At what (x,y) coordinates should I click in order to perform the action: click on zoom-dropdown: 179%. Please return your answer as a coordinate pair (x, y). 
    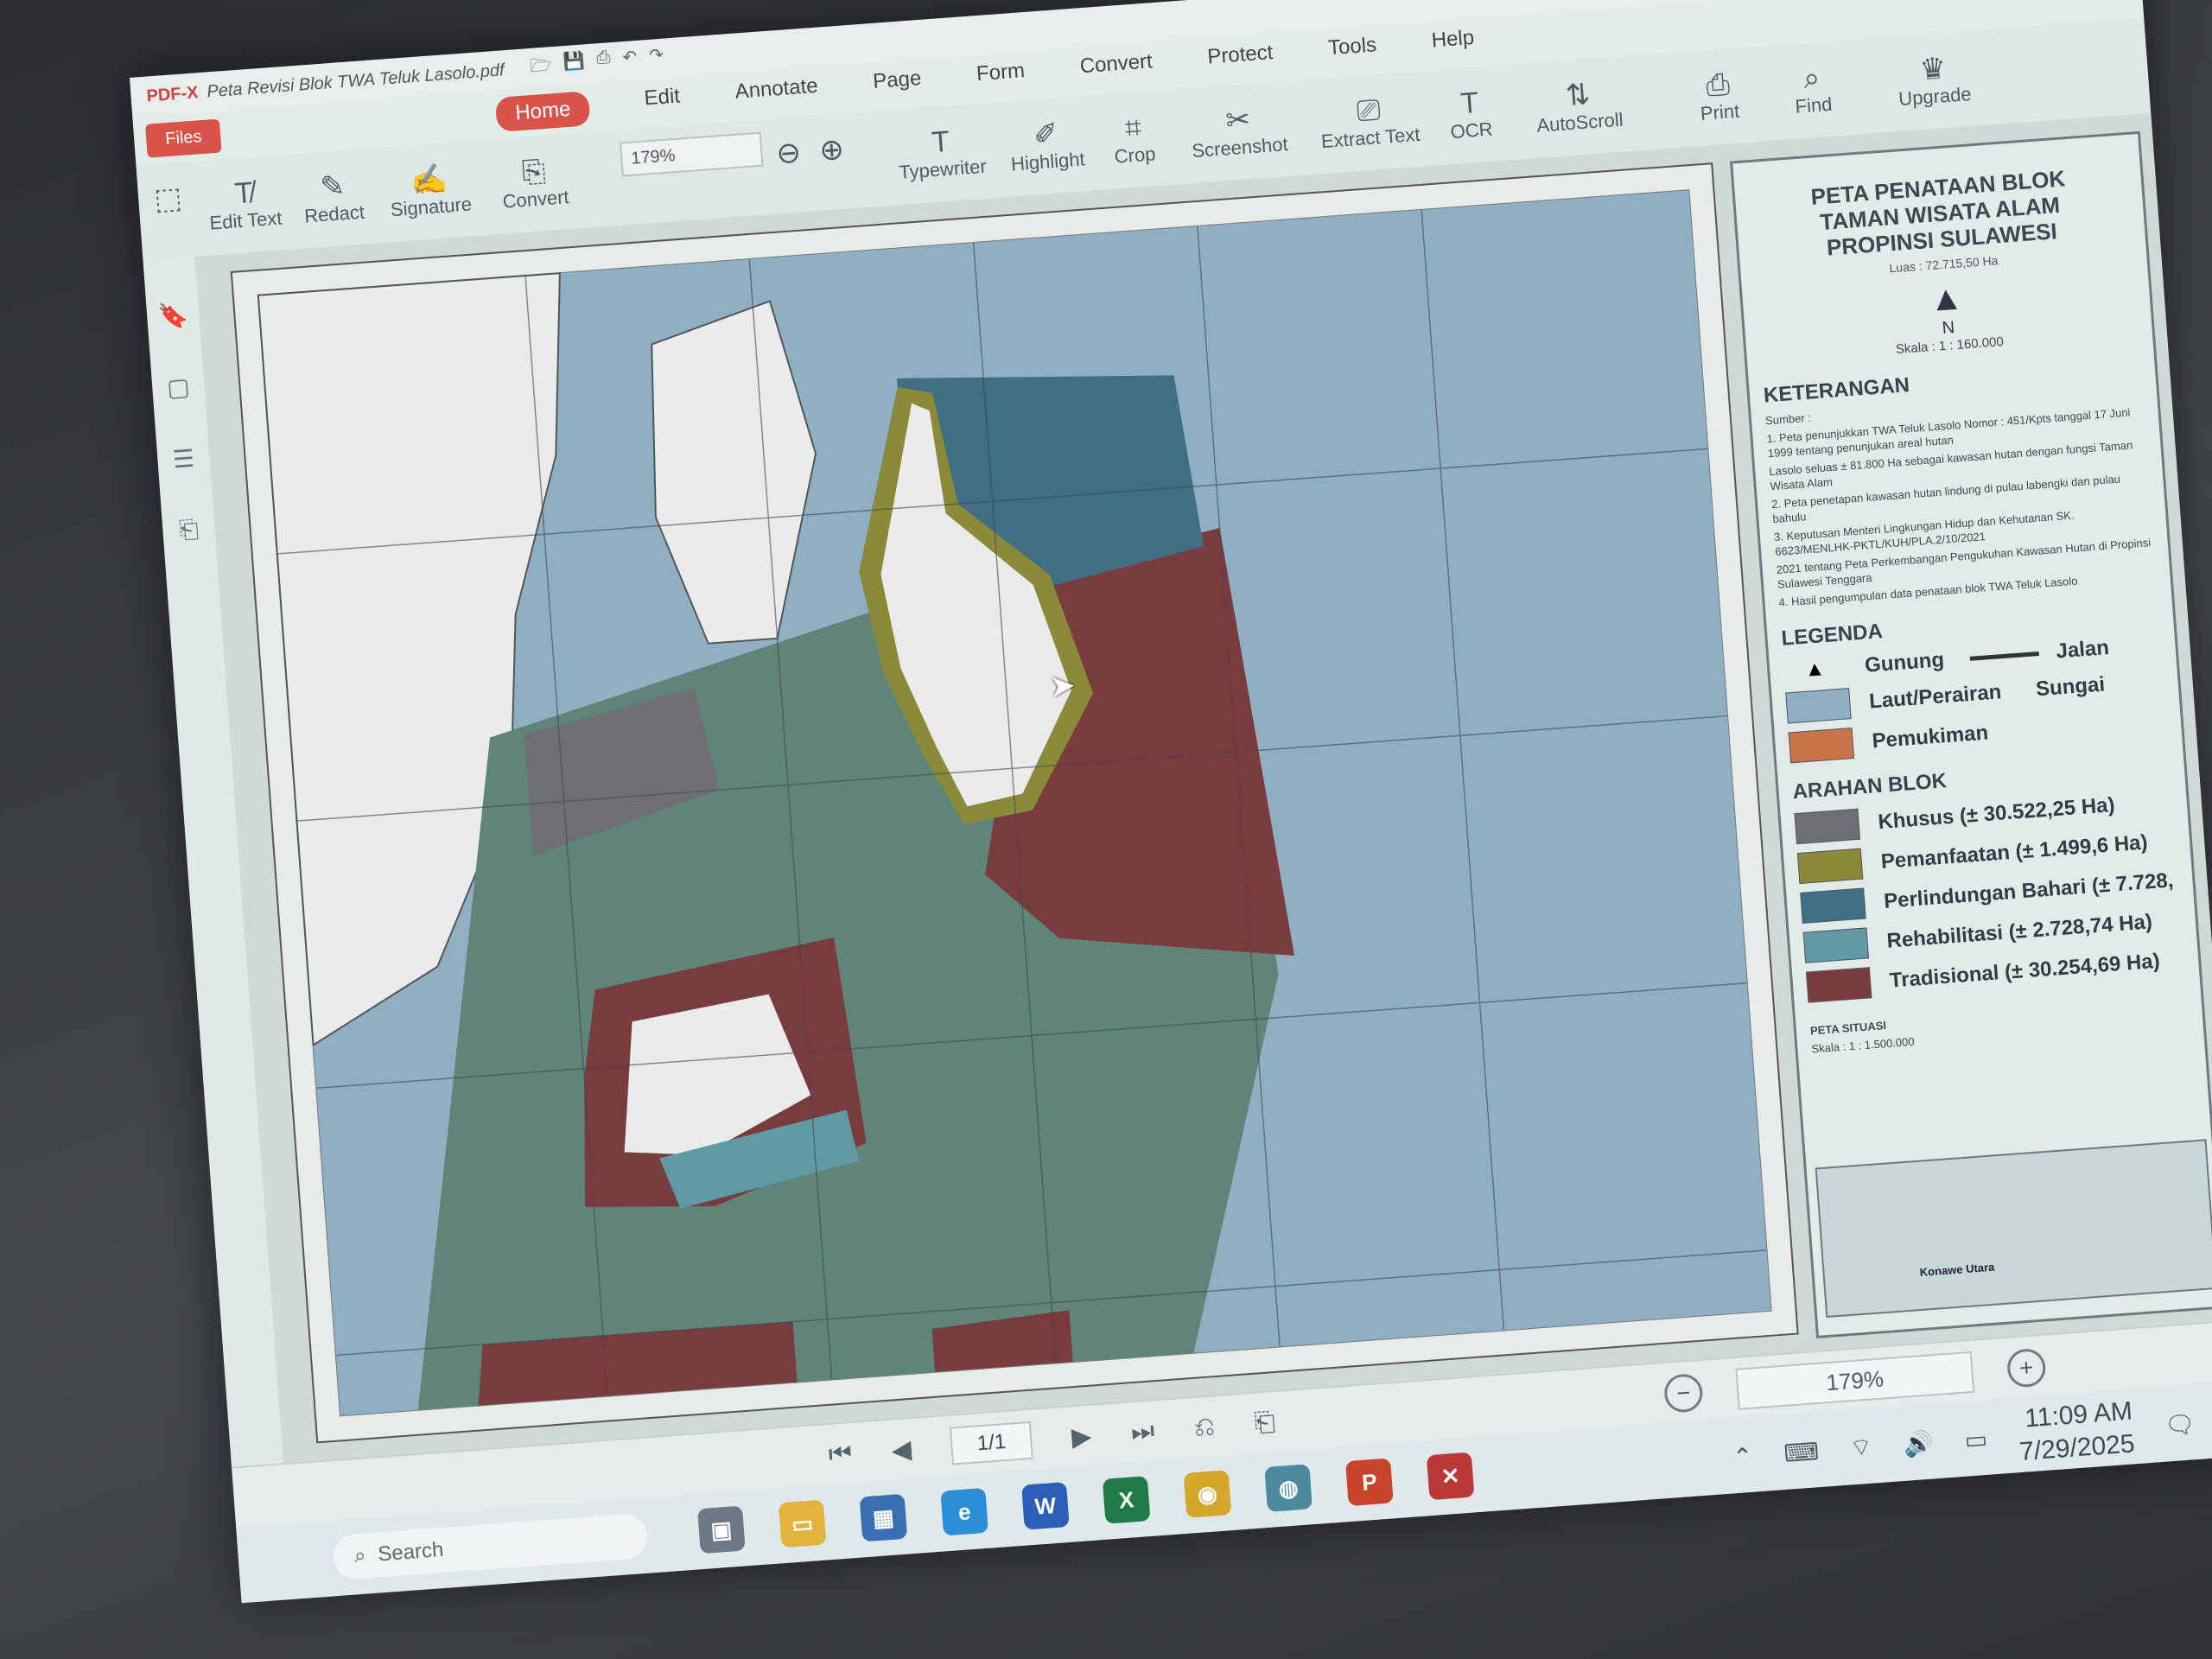
    Looking at the image, I should click on (691, 154).